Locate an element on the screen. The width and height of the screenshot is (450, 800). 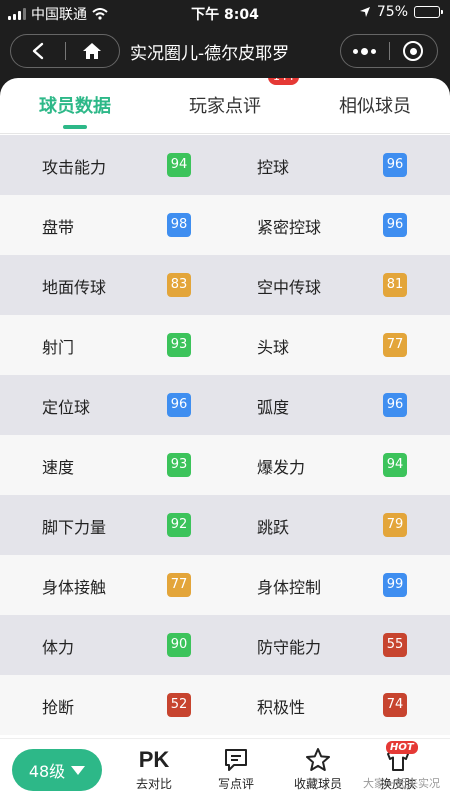
stat-label: 爆发力 is located at coordinates (281, 467).